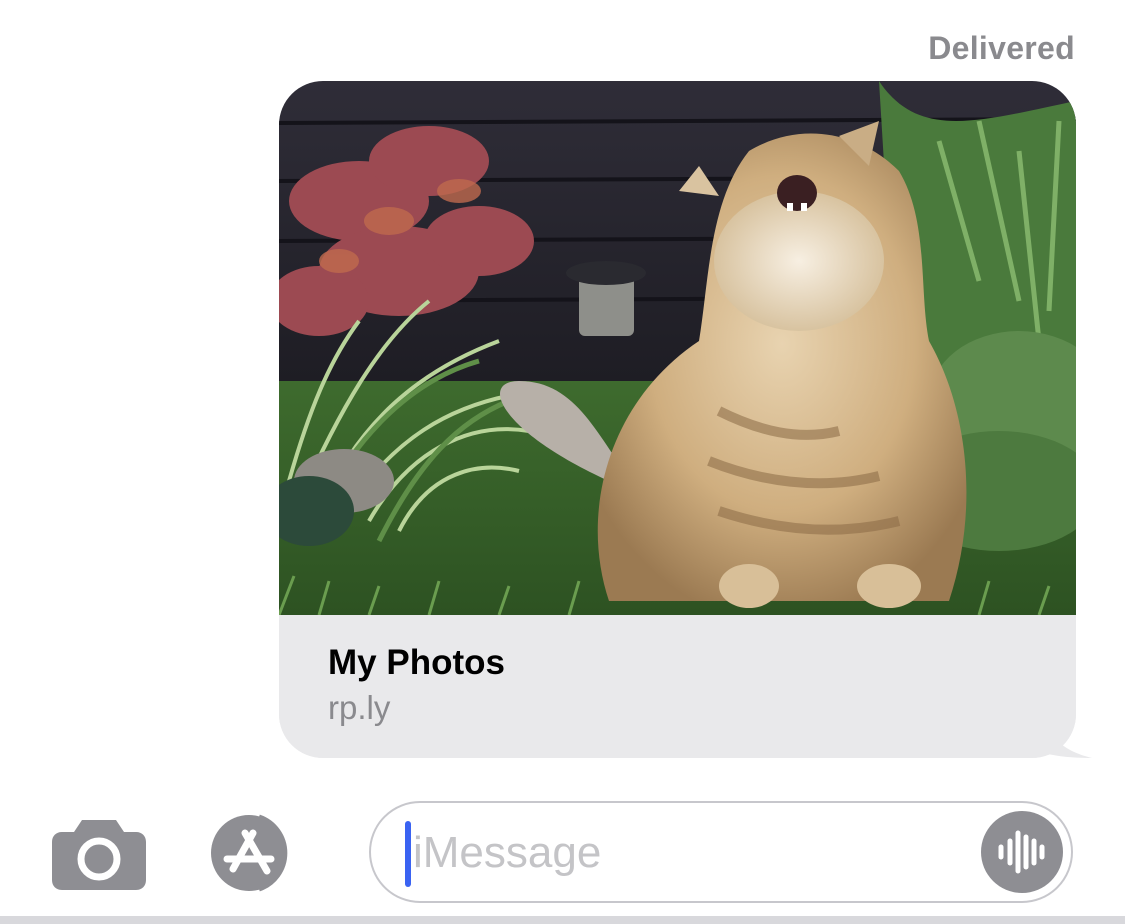 The width and height of the screenshot is (1125, 924). I want to click on app-store-button, so click(263, 853).